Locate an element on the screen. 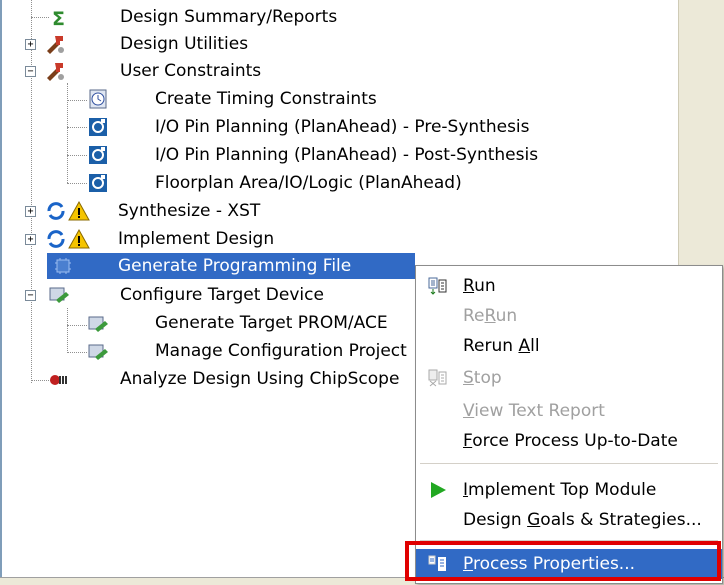 This screenshot has width=724, height=585. mnemonic: A is located at coordinates (524, 346).